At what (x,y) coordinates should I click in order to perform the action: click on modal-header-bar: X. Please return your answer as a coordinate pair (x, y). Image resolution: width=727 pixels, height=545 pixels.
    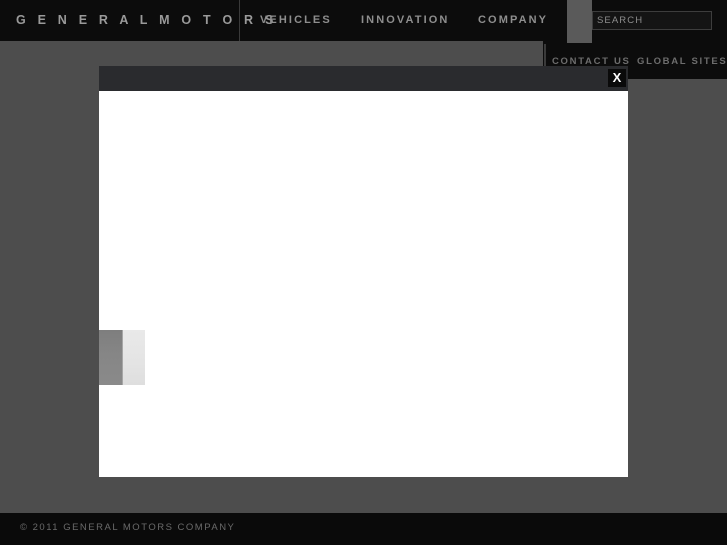
    Looking at the image, I should click on (363, 78).